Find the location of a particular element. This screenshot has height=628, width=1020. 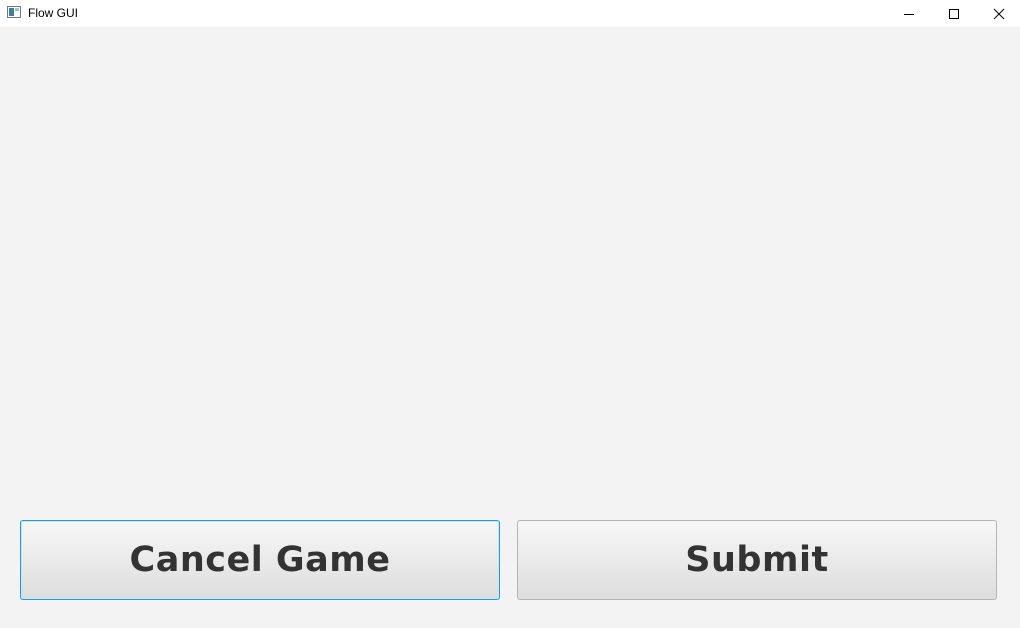

maximize-button is located at coordinates (954, 13).